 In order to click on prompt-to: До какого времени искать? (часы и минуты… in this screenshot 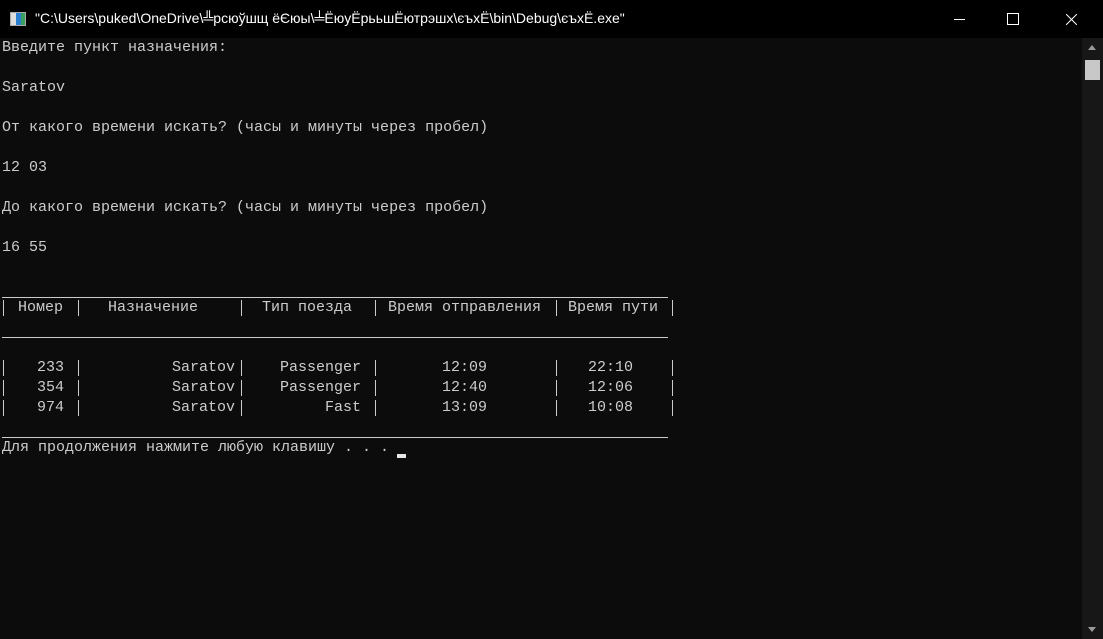, I will do `click(245, 207)`.